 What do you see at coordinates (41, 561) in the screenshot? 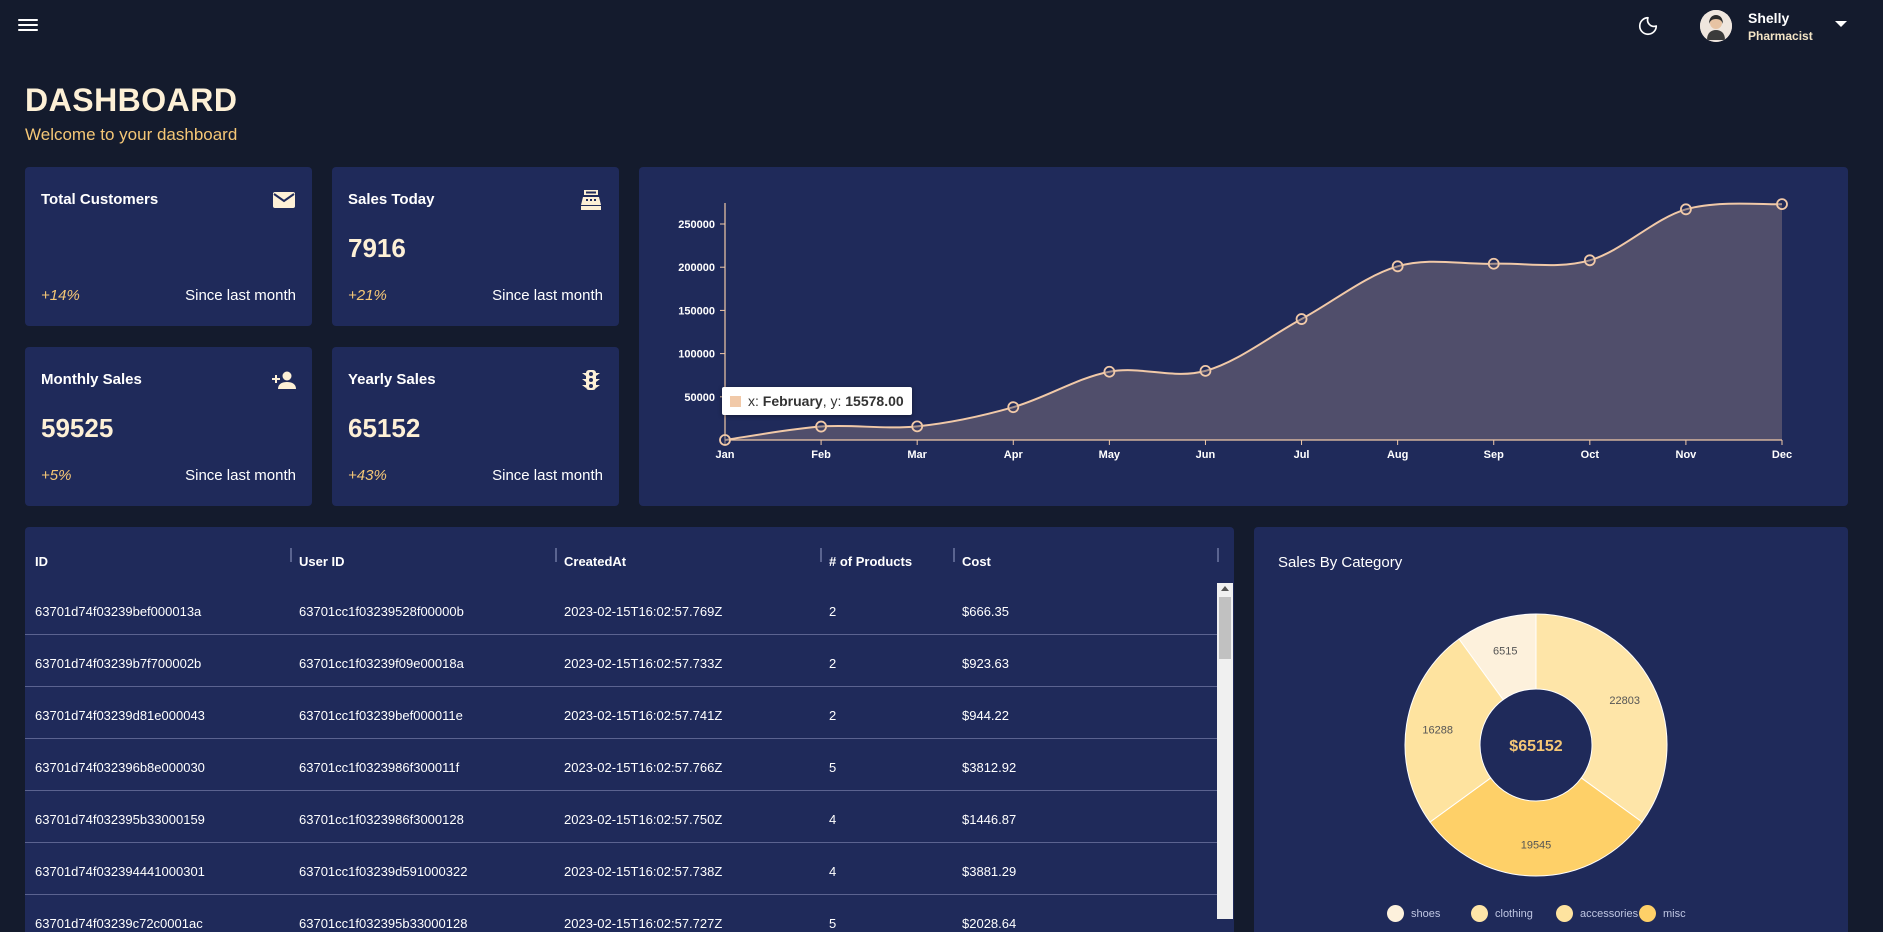
I see `column-header-id: ID` at bounding box center [41, 561].